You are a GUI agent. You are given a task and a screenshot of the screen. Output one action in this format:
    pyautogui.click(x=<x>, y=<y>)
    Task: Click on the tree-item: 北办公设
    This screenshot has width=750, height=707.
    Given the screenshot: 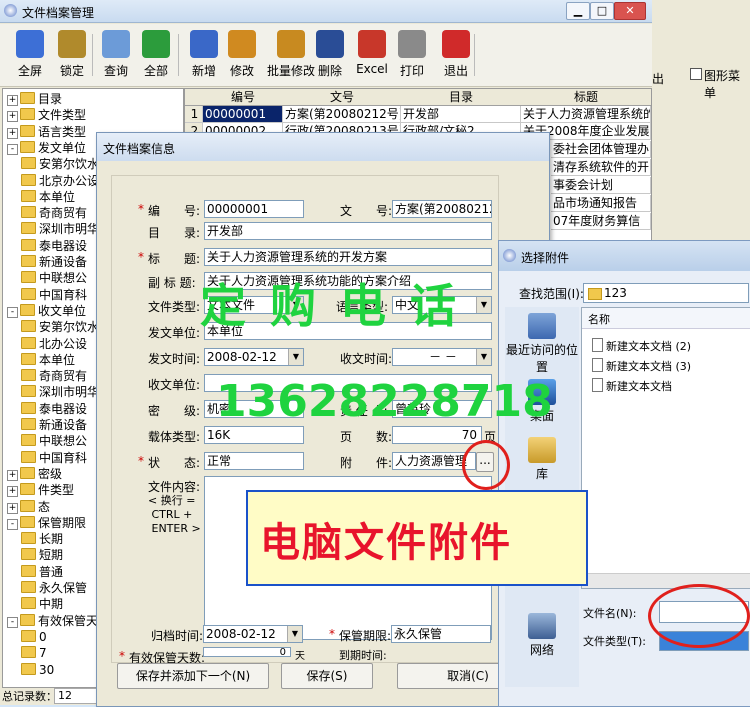 What is the action you would take?
    pyautogui.click(x=54, y=344)
    